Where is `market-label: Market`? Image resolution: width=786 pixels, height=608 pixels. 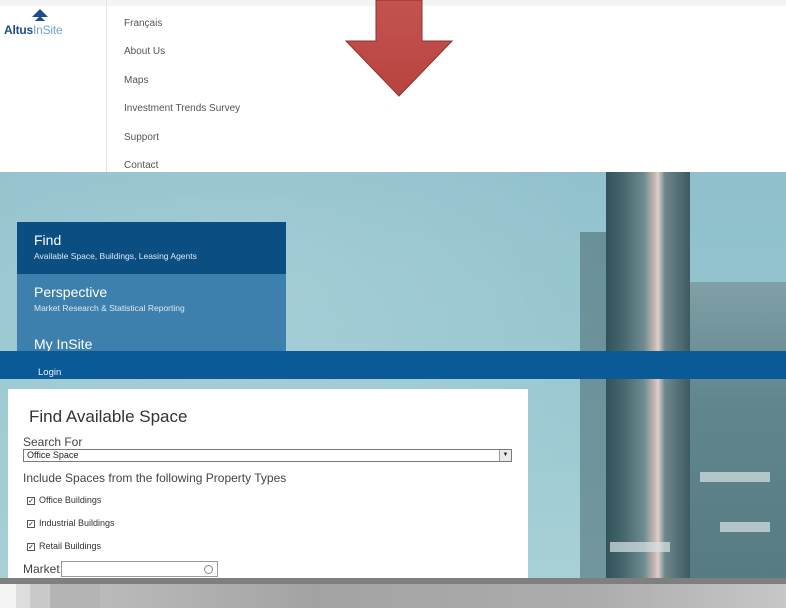
market-label: Market is located at coordinates (41, 569).